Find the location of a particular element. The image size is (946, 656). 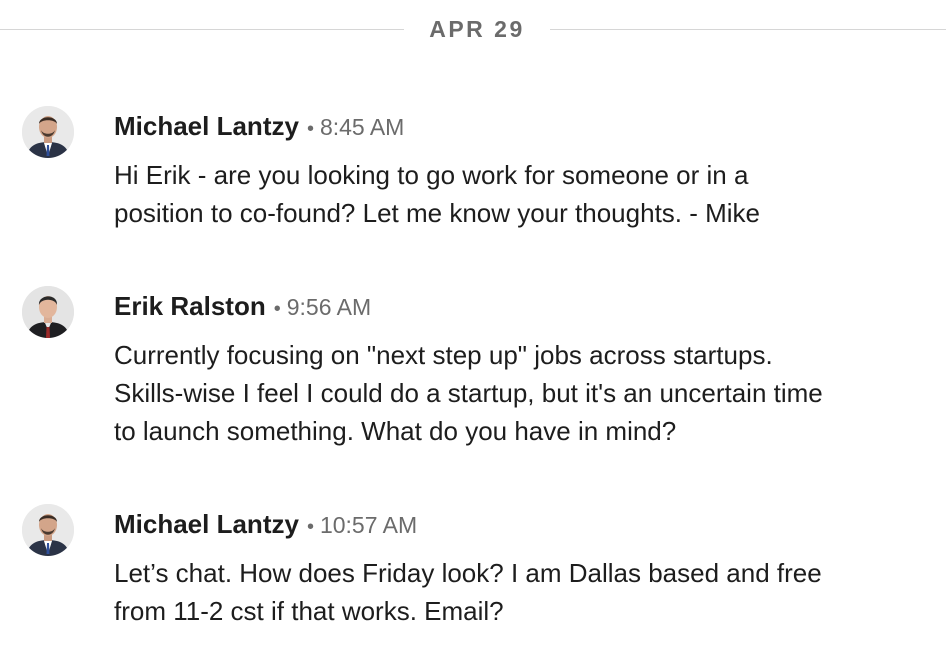

message-header: Erik Ralston • 9:56 AM is located at coordinates (242, 306).